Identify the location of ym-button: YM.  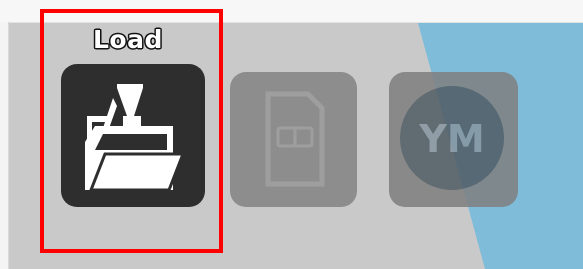
(453, 139).